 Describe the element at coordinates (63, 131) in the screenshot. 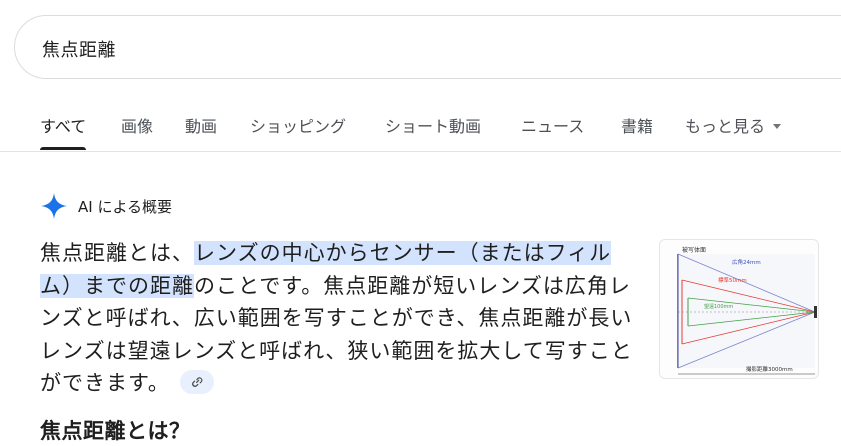

I see `tab-all: すべて` at that location.